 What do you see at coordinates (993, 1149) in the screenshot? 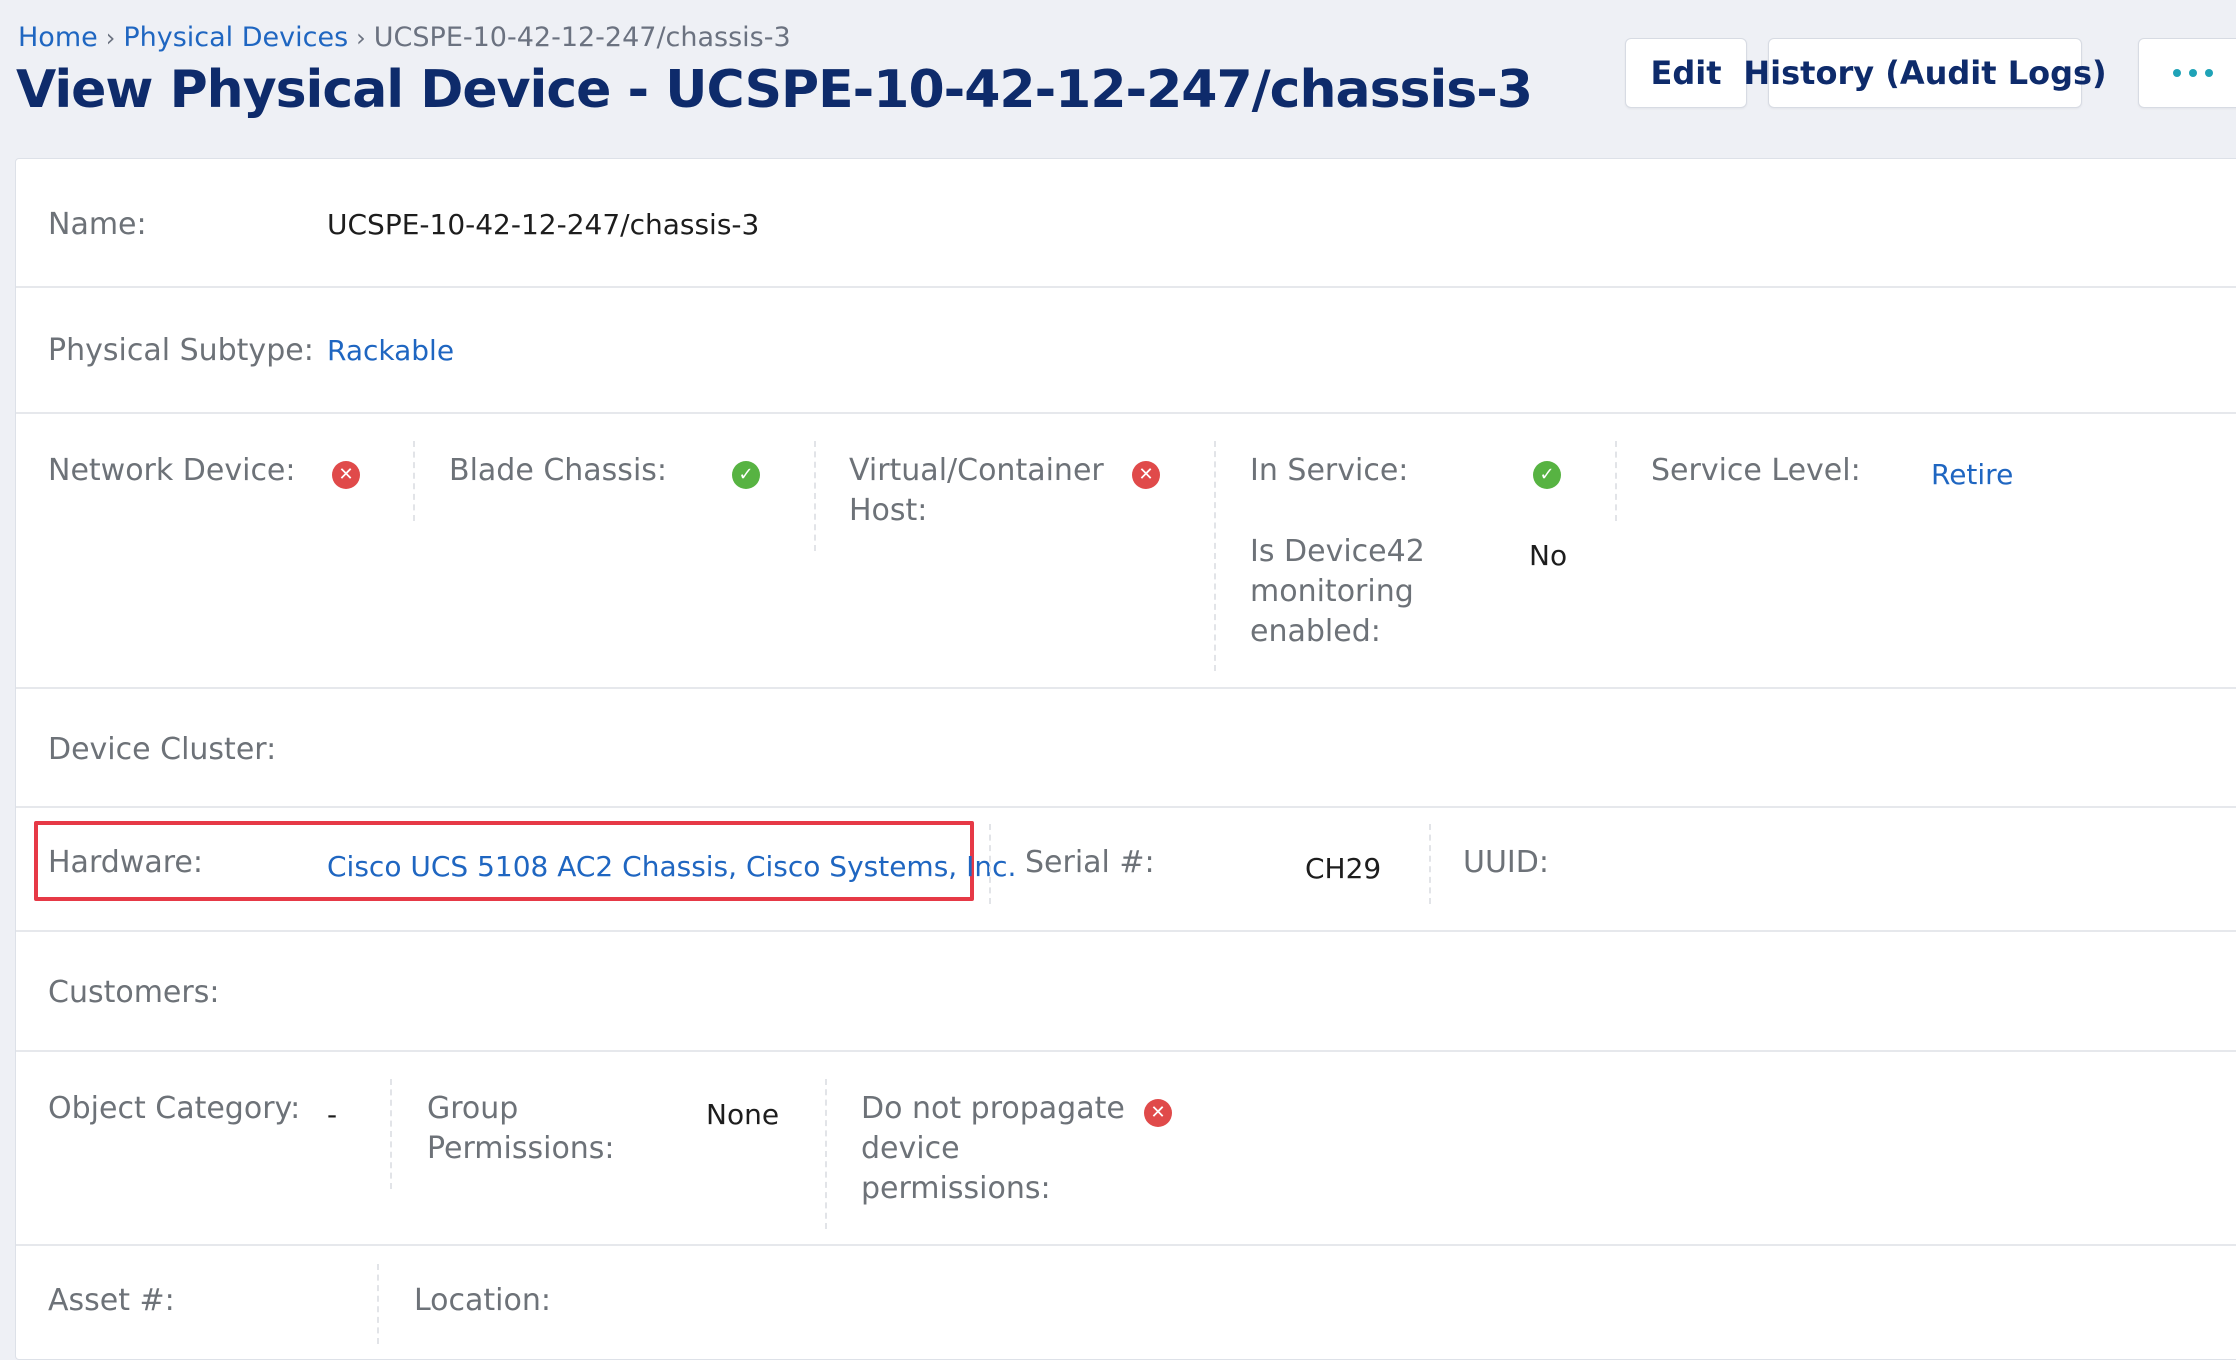
I see `do-not-propagate-label: Do not propagate device permissions:` at bounding box center [993, 1149].